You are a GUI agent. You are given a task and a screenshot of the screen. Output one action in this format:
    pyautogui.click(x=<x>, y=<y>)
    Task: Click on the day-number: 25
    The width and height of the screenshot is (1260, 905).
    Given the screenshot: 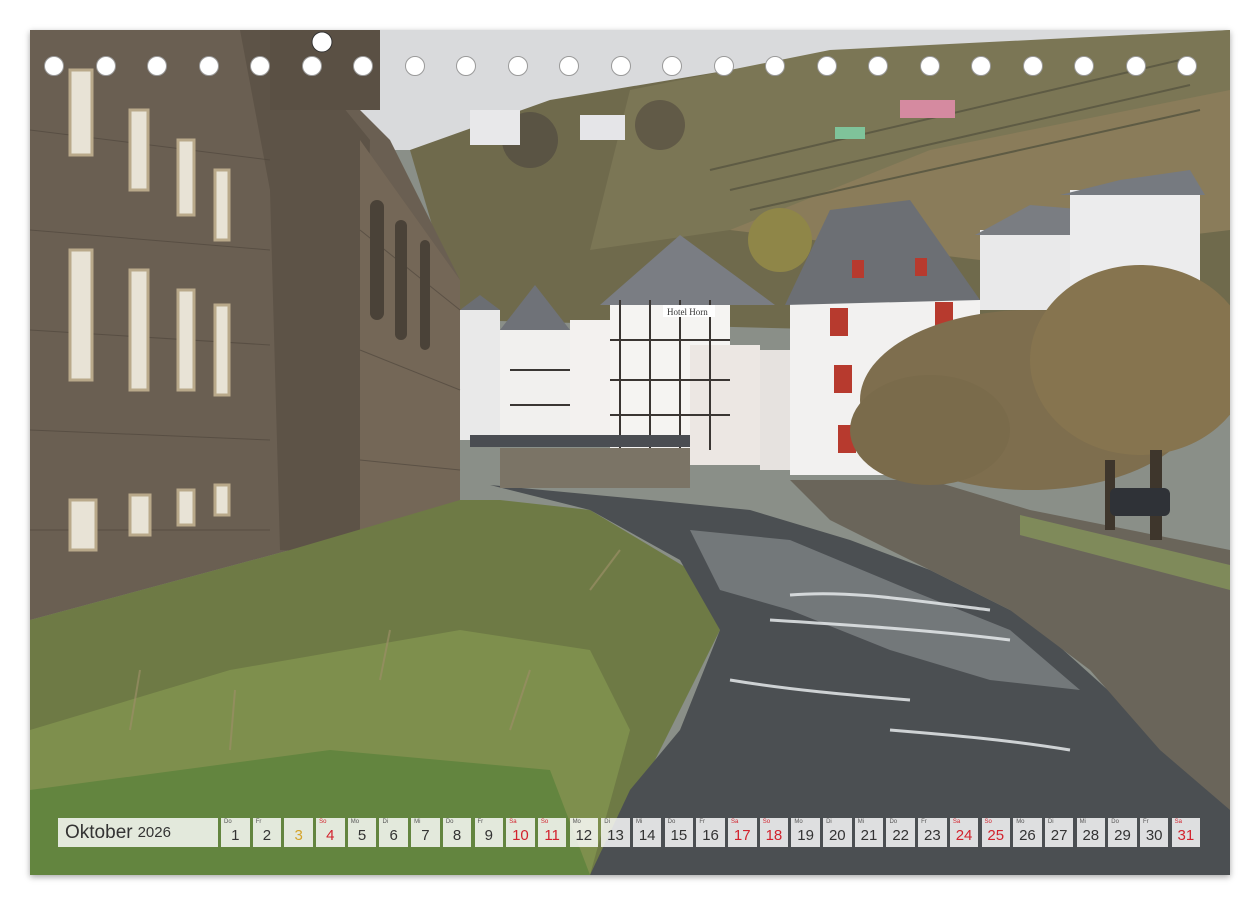 What is the action you would take?
    pyautogui.click(x=996, y=835)
    